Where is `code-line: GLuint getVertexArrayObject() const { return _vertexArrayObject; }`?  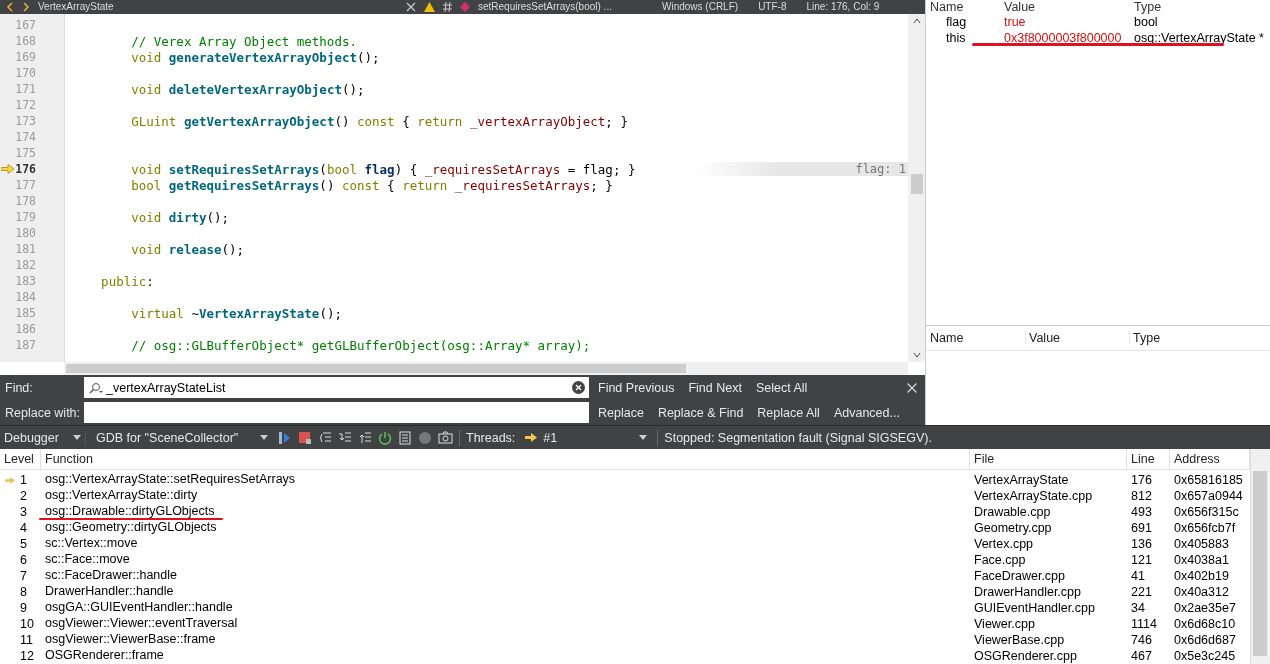 code-line: GLuint getVertexArrayObject() const { return _vertexArrayObject; } is located at coordinates (379, 121).